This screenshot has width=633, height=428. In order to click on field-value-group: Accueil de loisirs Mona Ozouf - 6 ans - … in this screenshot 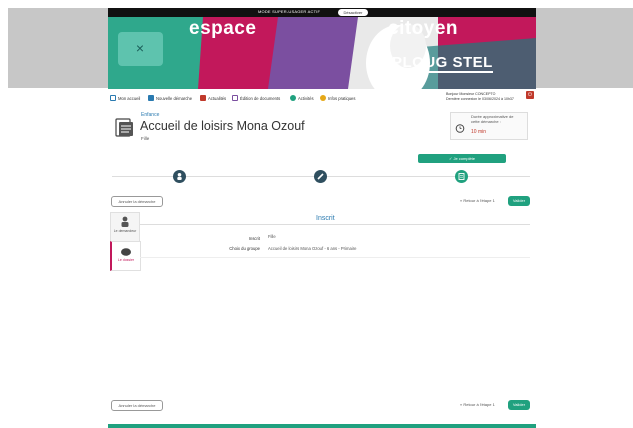, I will do `click(312, 248)`.